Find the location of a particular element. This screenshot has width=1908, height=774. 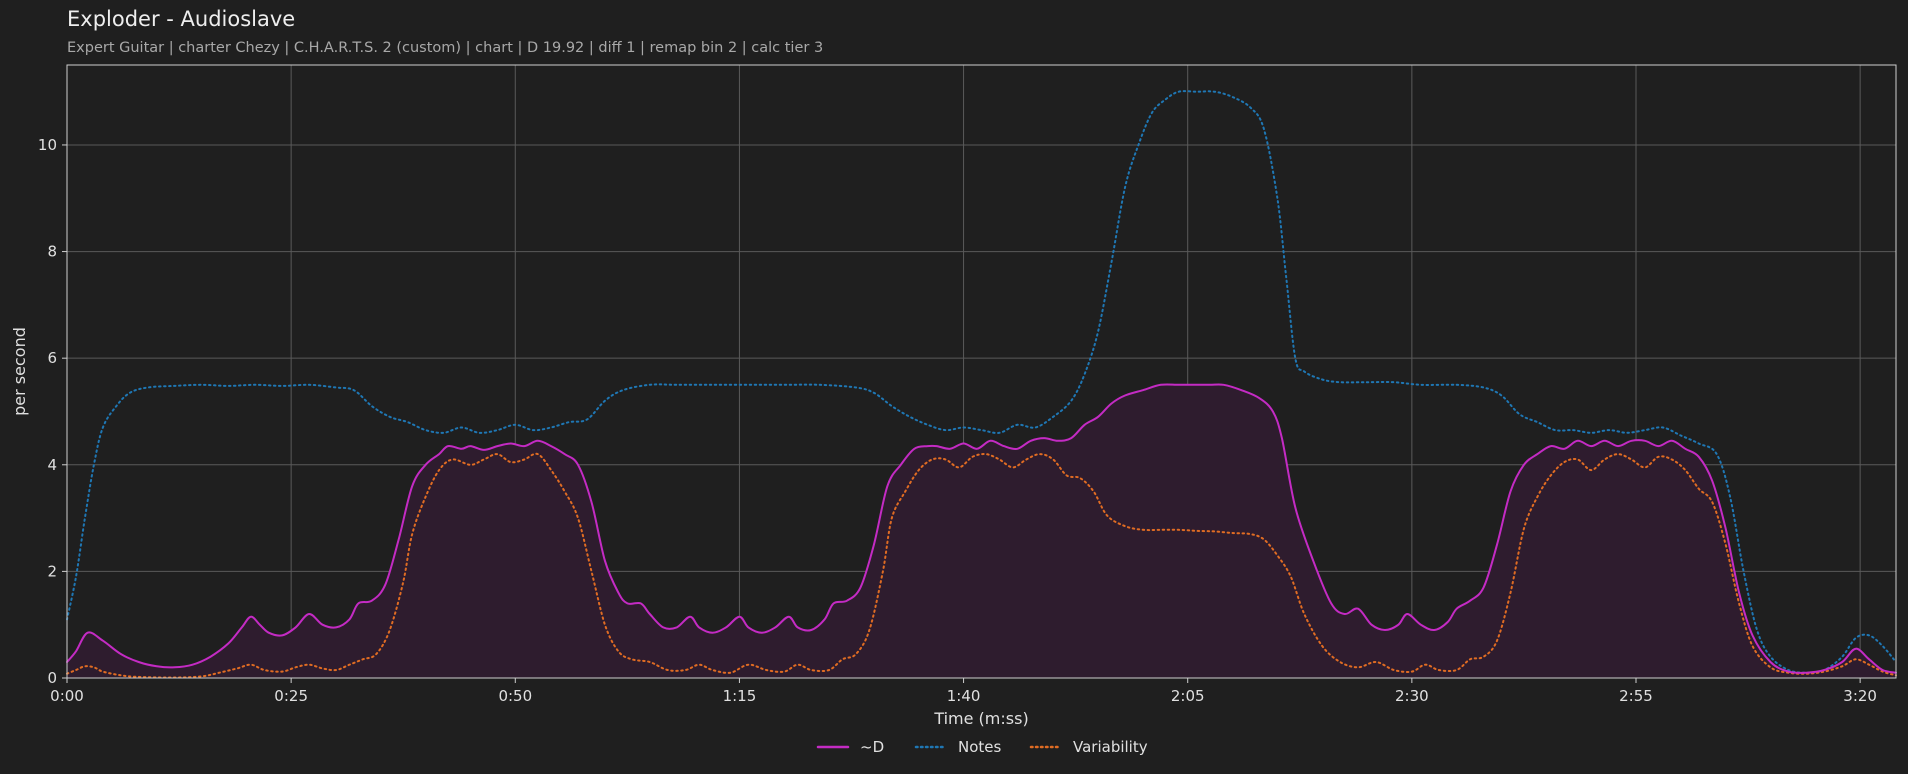

x-tick-label: 0:25 is located at coordinates (291, 696).